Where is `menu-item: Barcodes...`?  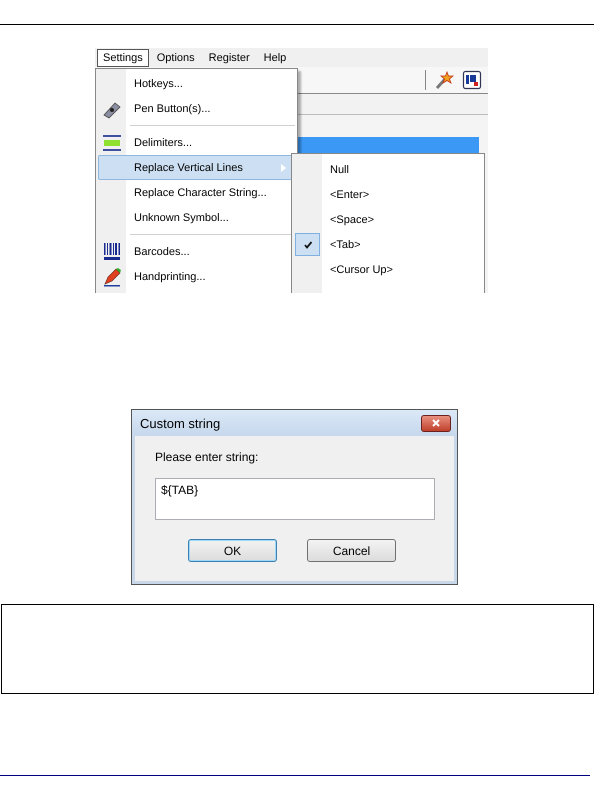
menu-item: Barcodes... is located at coordinates (196, 251).